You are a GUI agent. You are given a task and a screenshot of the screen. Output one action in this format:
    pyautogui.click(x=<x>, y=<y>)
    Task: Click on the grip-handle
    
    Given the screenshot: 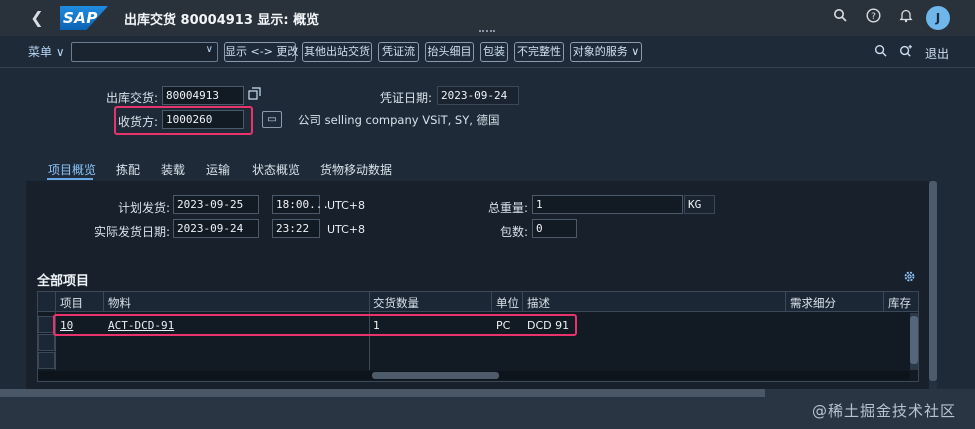 What is the action you would take?
    pyautogui.click(x=487, y=32)
    